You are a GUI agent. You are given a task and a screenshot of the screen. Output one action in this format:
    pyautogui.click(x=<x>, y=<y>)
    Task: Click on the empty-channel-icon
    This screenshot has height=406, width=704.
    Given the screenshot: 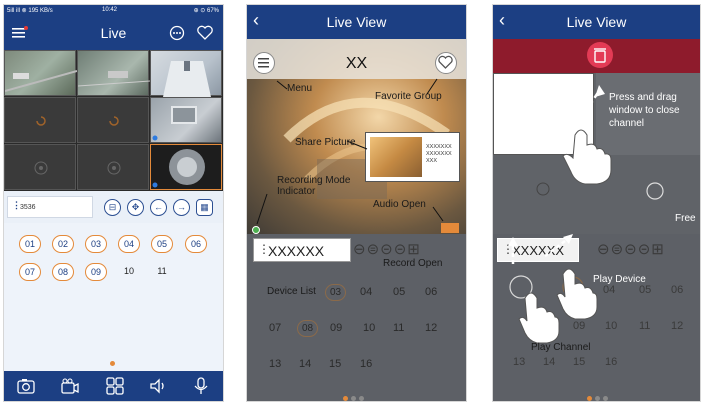 What is the action you would take?
    pyautogui.click(x=114, y=168)
    